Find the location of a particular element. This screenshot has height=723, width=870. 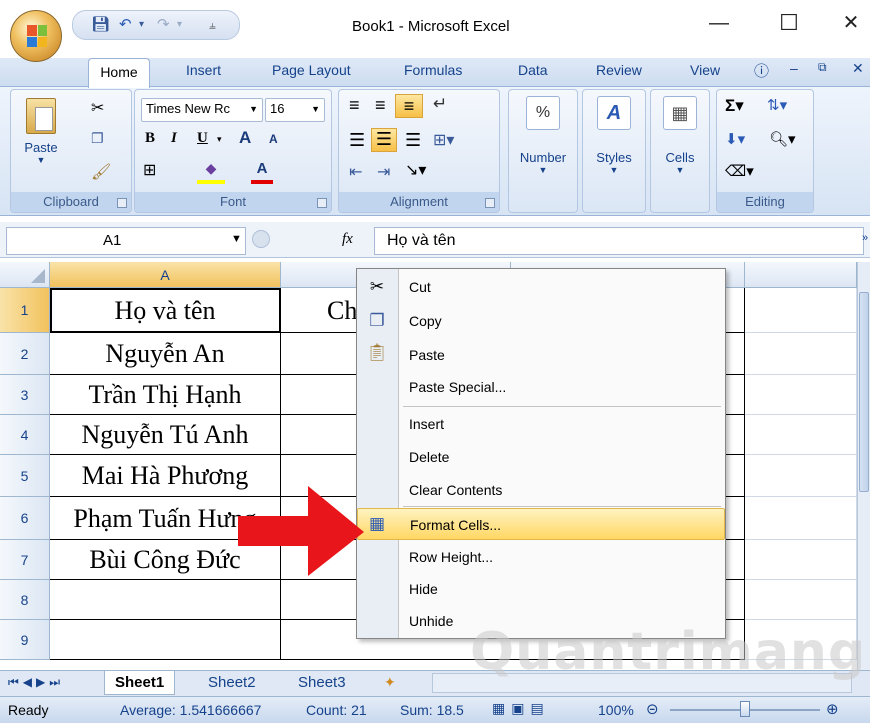

row-header: 7 is located at coordinates (25, 560).